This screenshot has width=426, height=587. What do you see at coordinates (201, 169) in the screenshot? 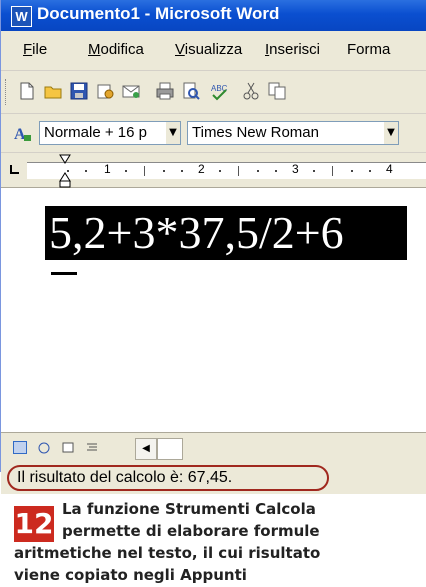
I see `ruler-label: 2` at bounding box center [201, 169].